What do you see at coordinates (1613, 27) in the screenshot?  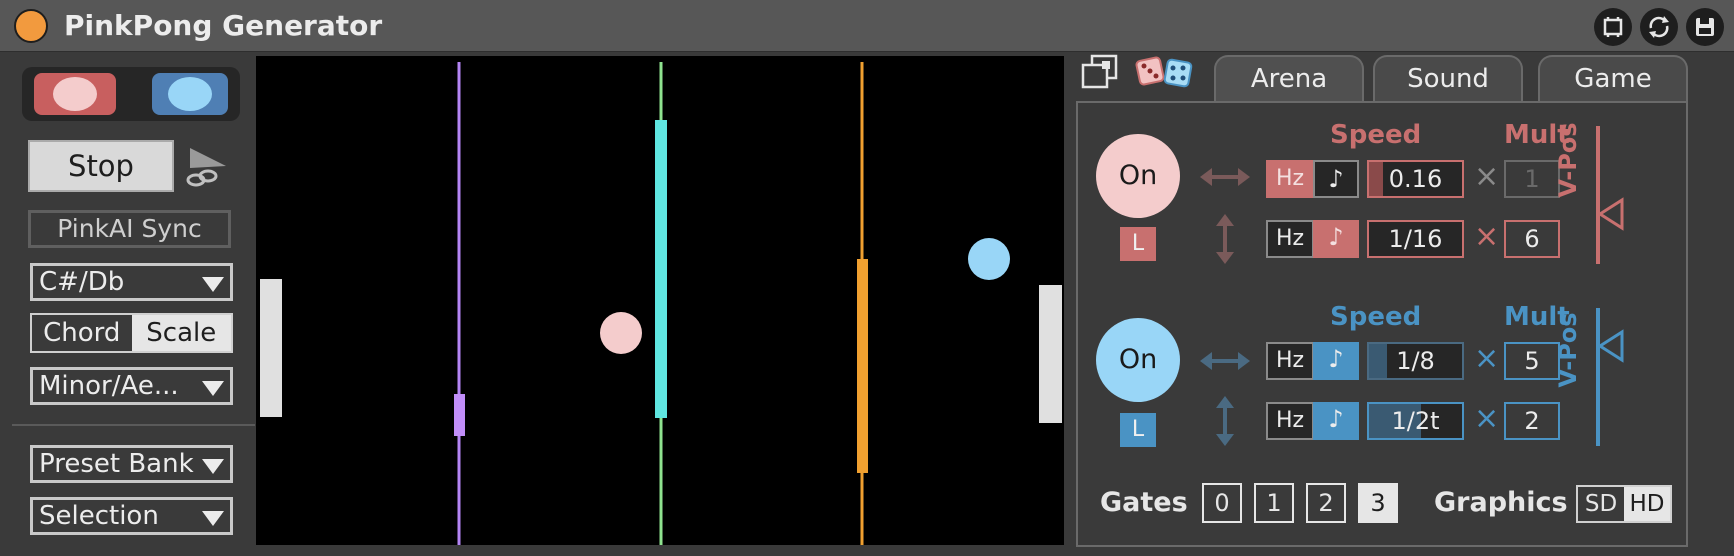 I see `display-icon` at bounding box center [1613, 27].